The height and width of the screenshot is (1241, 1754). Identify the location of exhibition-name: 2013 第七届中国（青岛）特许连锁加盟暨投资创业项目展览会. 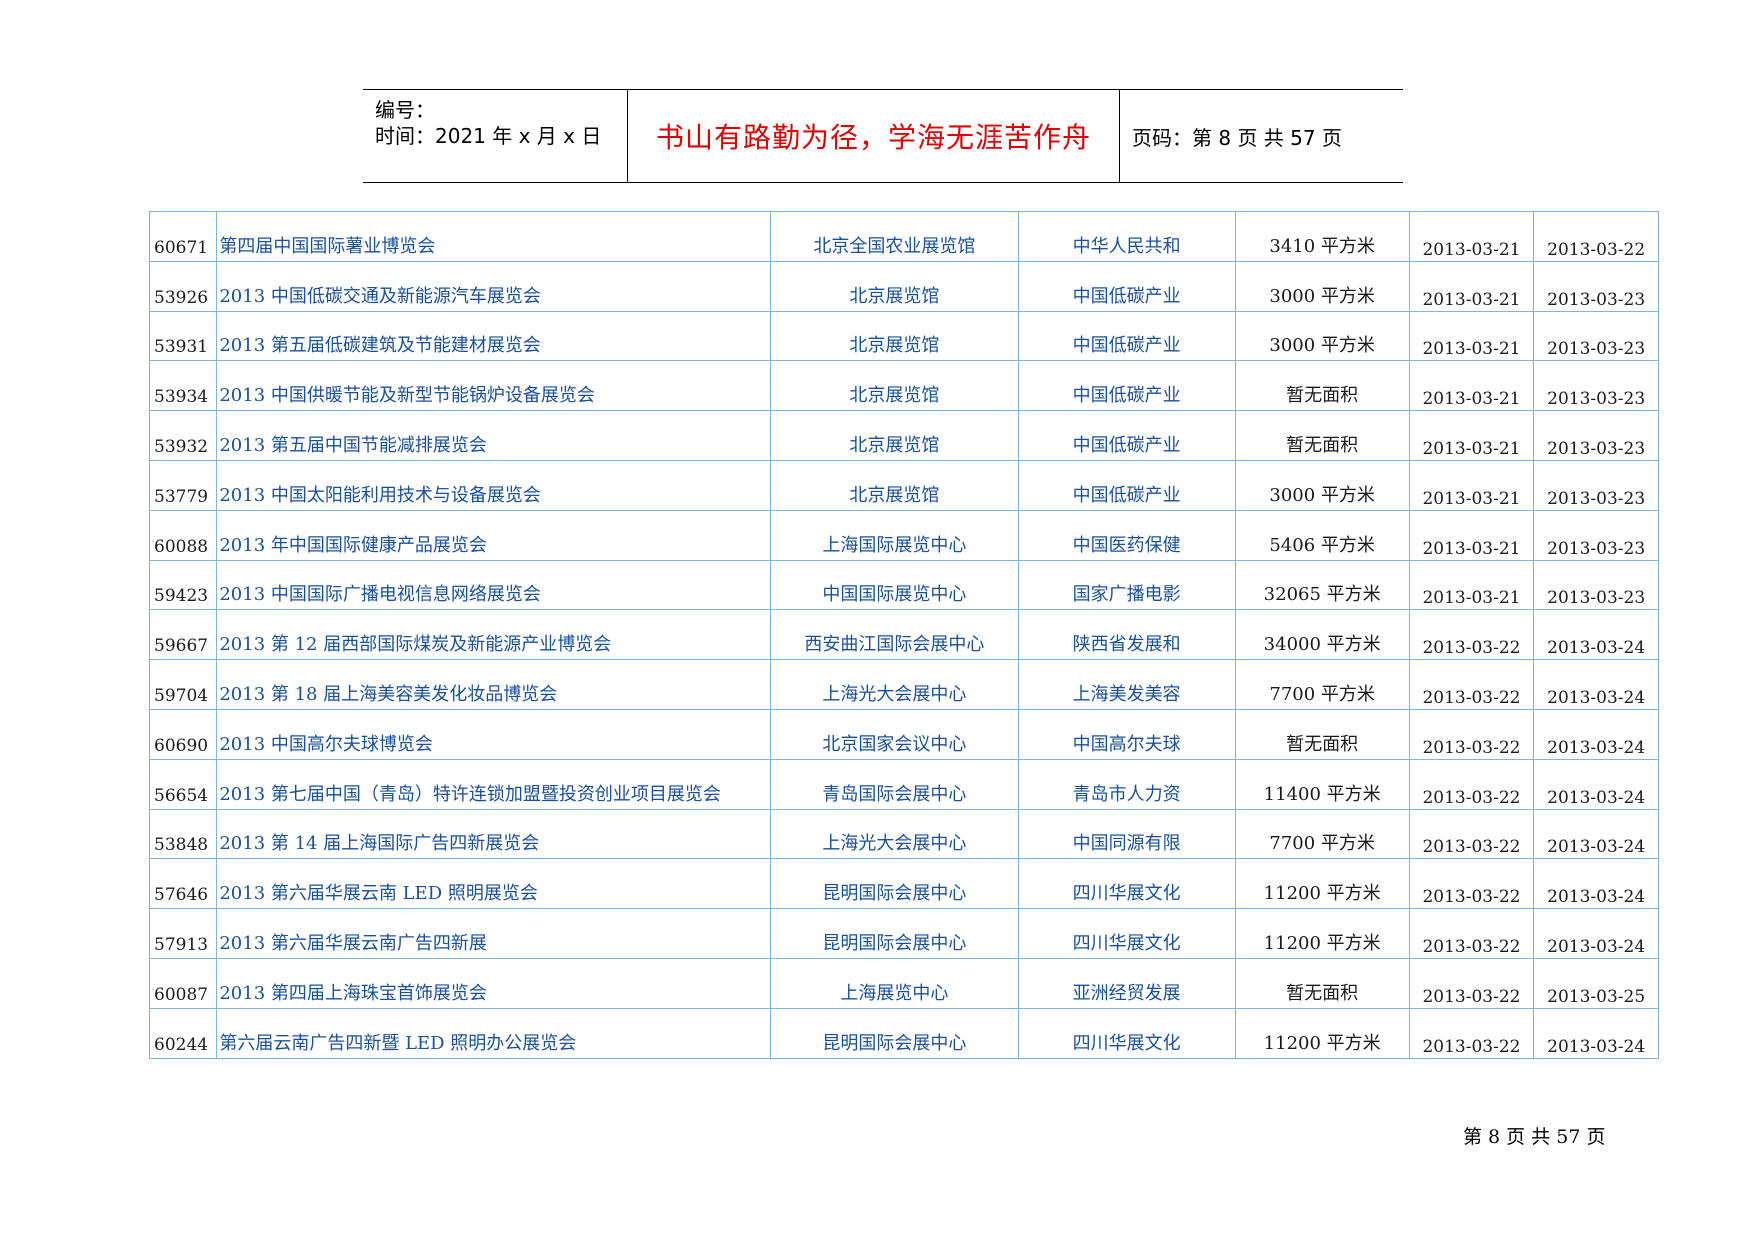
(494, 784).